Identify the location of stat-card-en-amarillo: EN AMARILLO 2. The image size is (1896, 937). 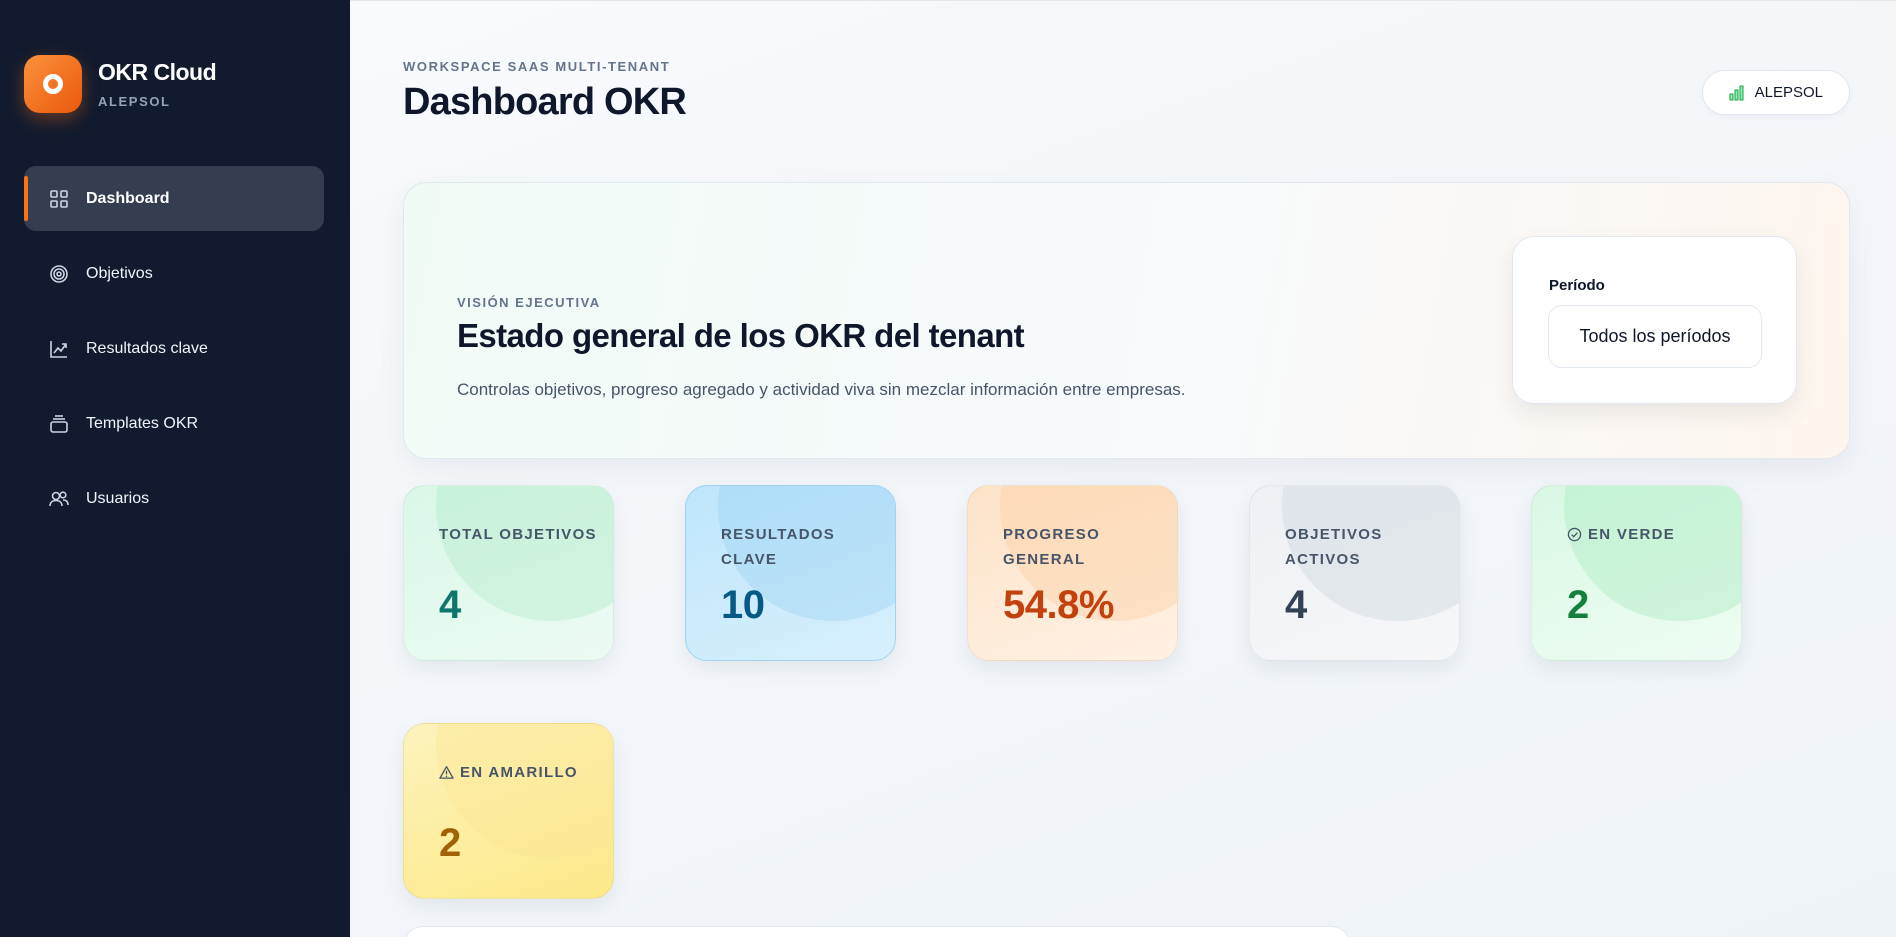
(508, 811).